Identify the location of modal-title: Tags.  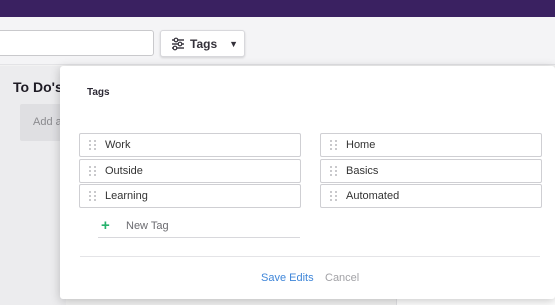
(98, 92).